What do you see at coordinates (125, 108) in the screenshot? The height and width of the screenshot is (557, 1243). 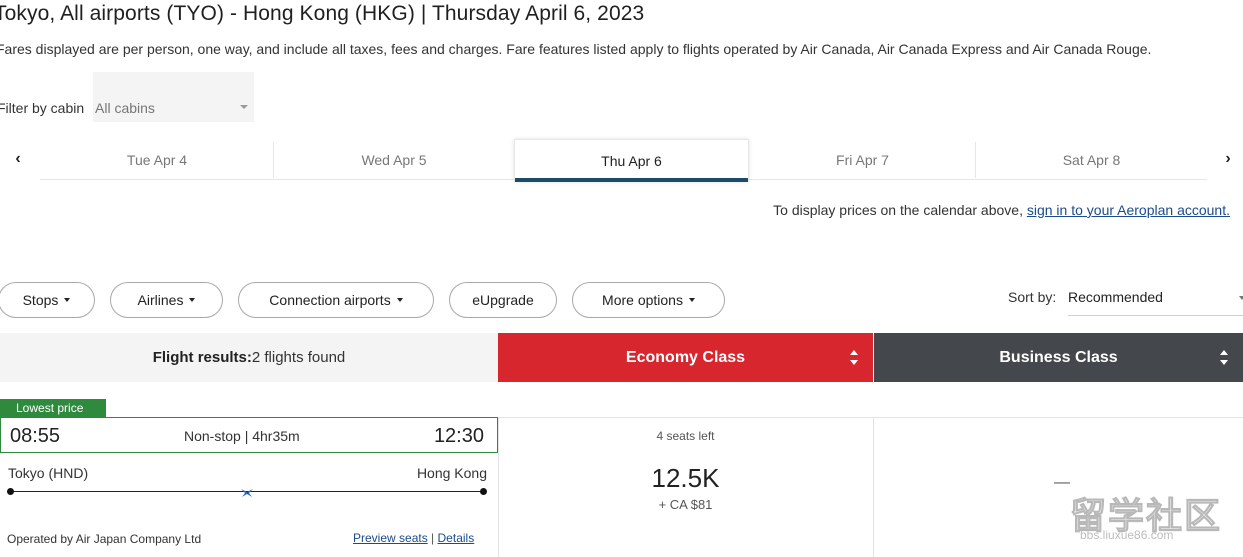 I see `cabin-filter-value: All cabins` at bounding box center [125, 108].